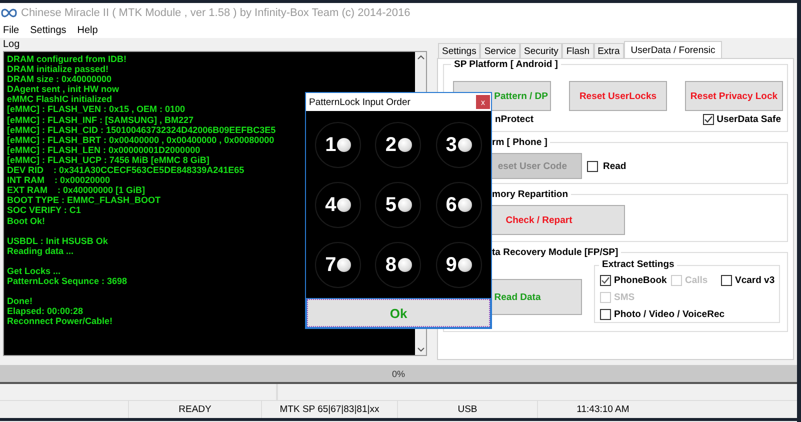  I want to click on group-title: SP Platform [ Android ], so click(506, 64).